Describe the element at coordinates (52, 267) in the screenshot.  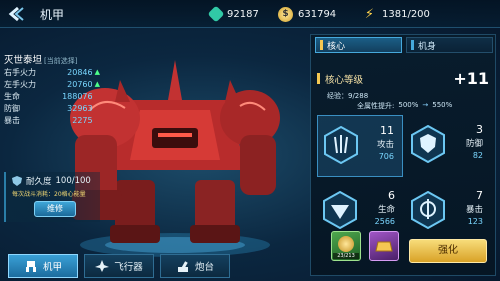
I see `nav-label: 机甲` at that location.